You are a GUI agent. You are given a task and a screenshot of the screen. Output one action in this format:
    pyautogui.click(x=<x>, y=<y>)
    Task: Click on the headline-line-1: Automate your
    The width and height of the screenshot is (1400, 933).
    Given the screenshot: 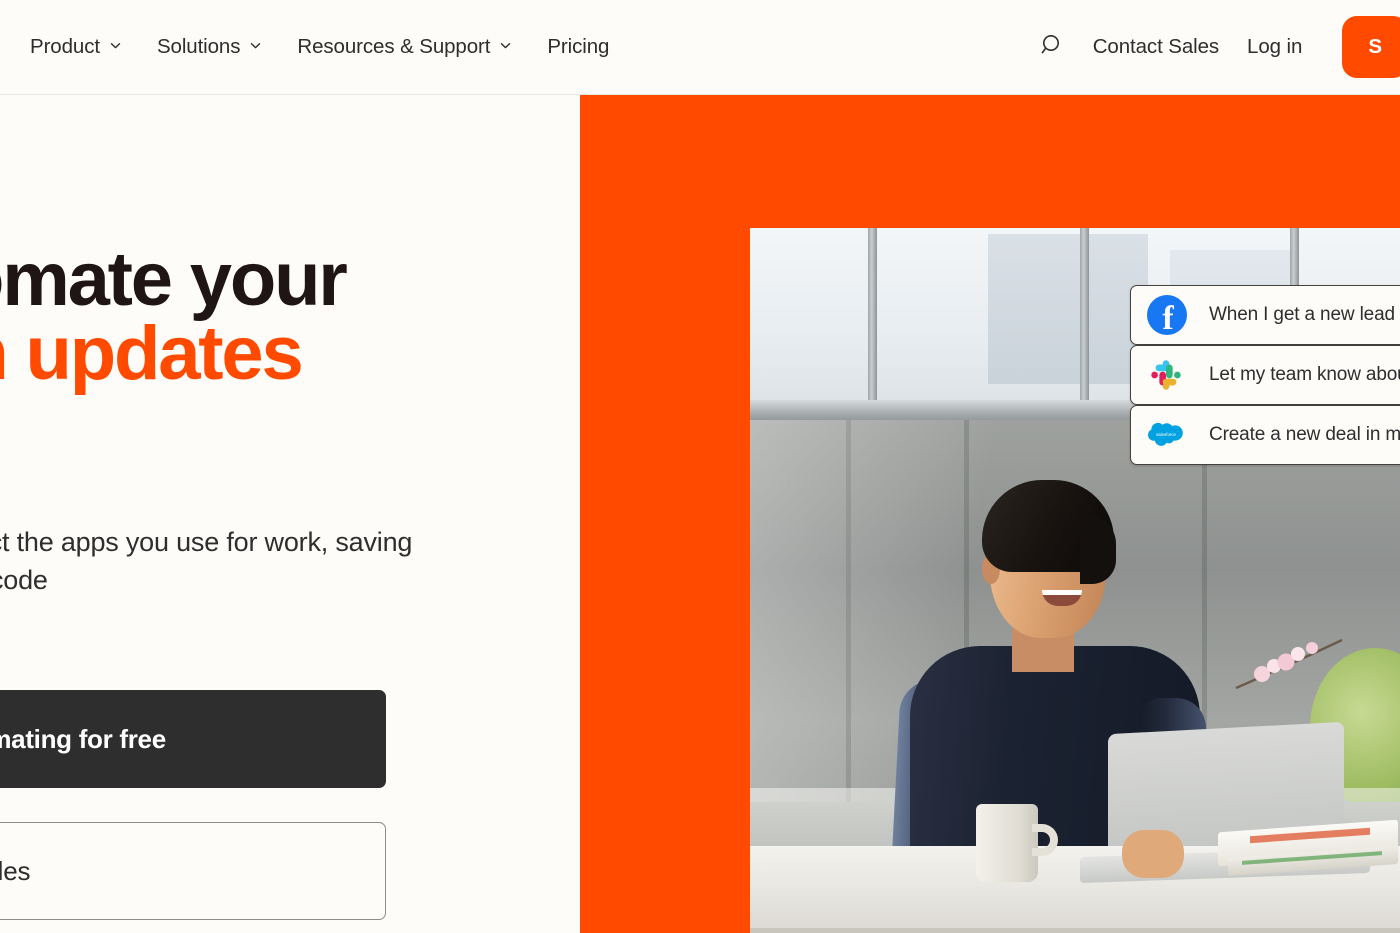 What is the action you would take?
    pyautogui.click(x=174, y=279)
    